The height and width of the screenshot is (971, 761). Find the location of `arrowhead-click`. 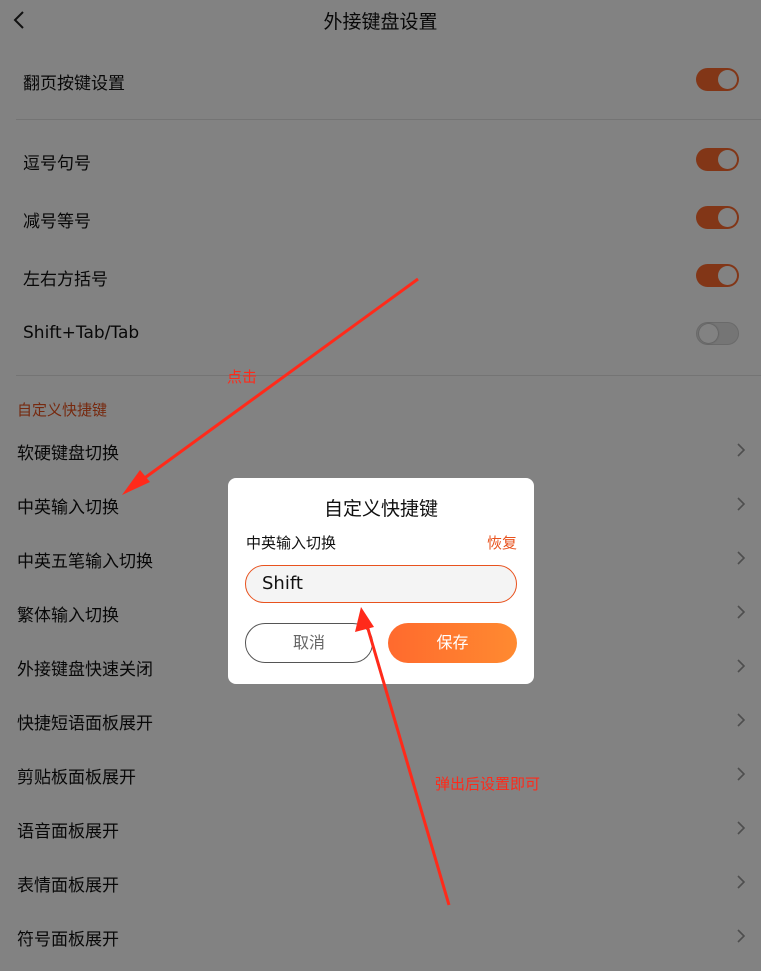

arrowhead-click is located at coordinates (136, 482).